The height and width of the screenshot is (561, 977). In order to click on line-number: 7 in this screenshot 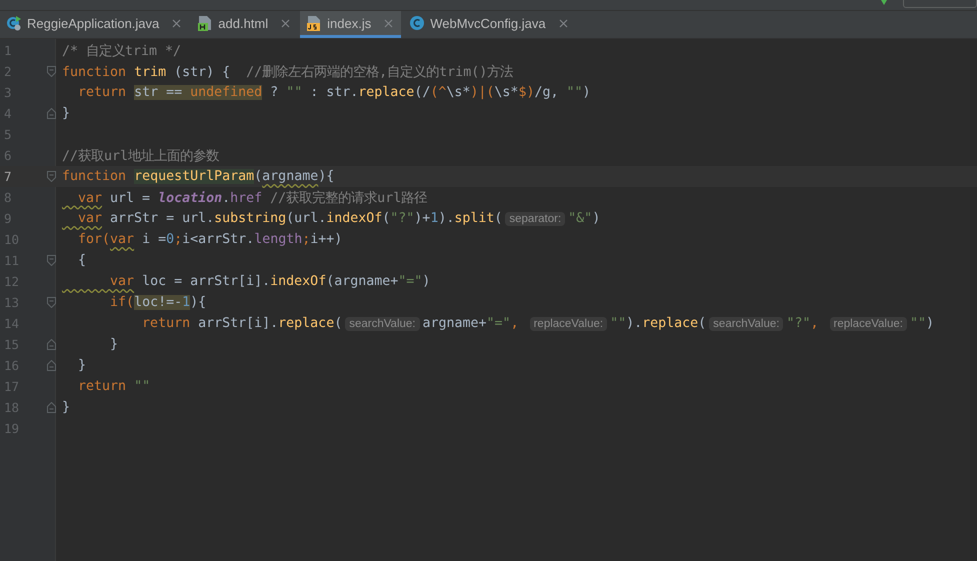, I will do `click(8, 176)`.